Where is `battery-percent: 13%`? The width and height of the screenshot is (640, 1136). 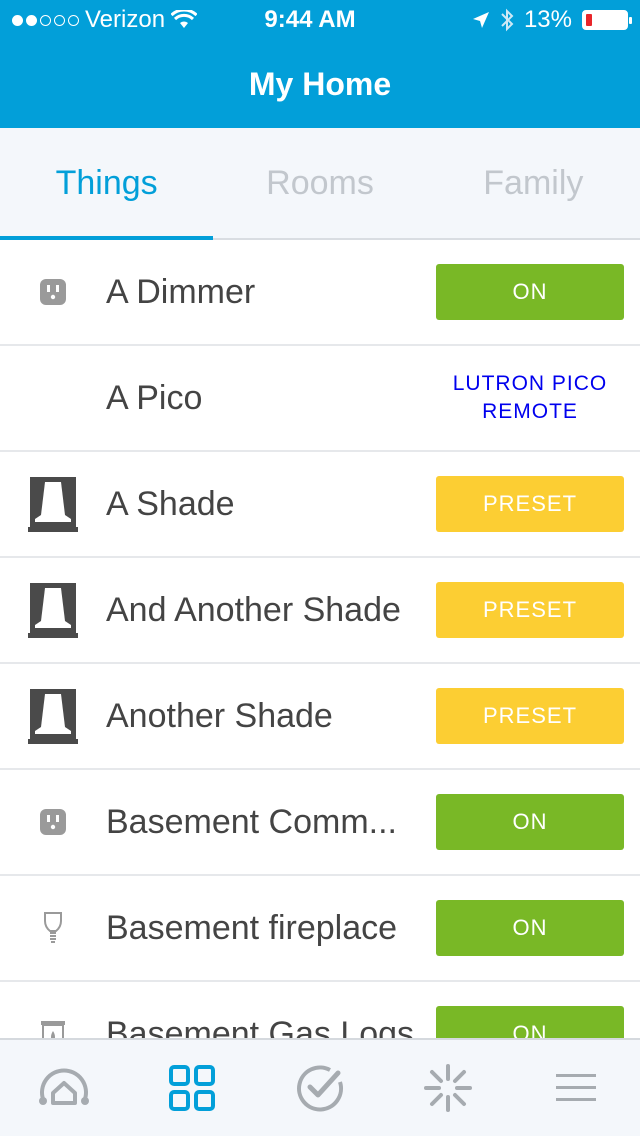 battery-percent: 13% is located at coordinates (547, 19).